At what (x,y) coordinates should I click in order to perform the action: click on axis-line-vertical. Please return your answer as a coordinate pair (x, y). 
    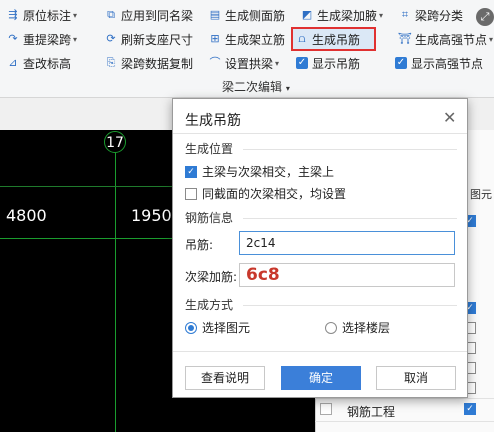
    Looking at the image, I should click on (115, 292).